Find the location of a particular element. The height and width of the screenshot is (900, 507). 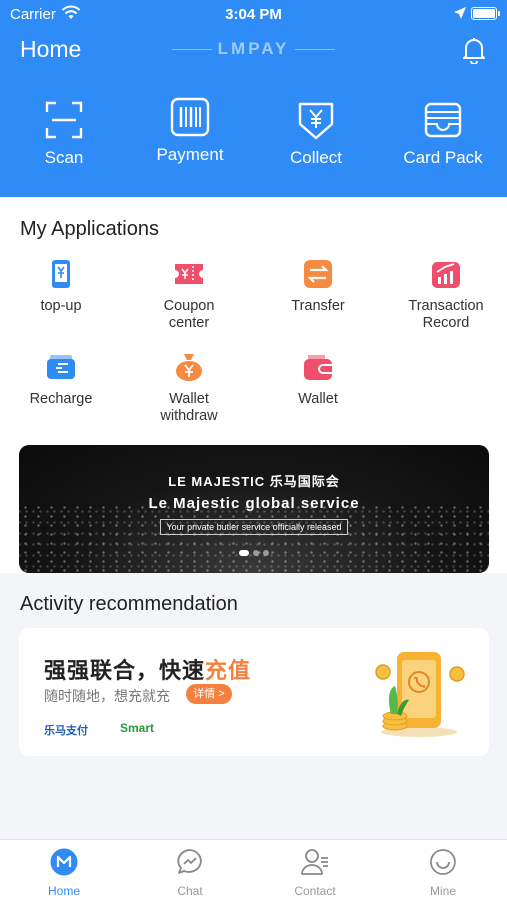

app-recharge: Recharge is located at coordinates (62, 380).